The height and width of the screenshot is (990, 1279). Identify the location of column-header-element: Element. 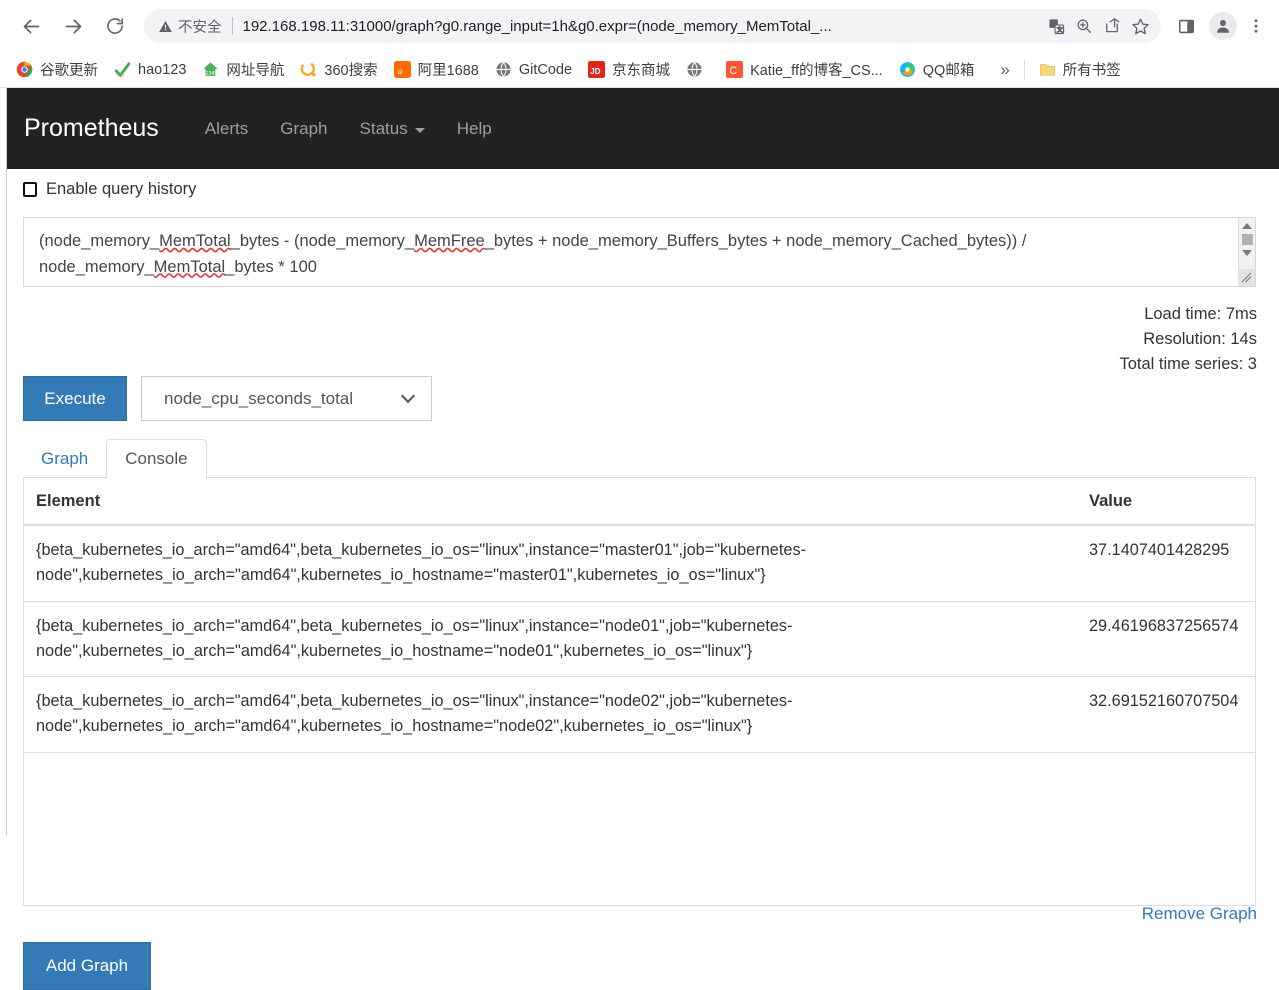
(544, 502).